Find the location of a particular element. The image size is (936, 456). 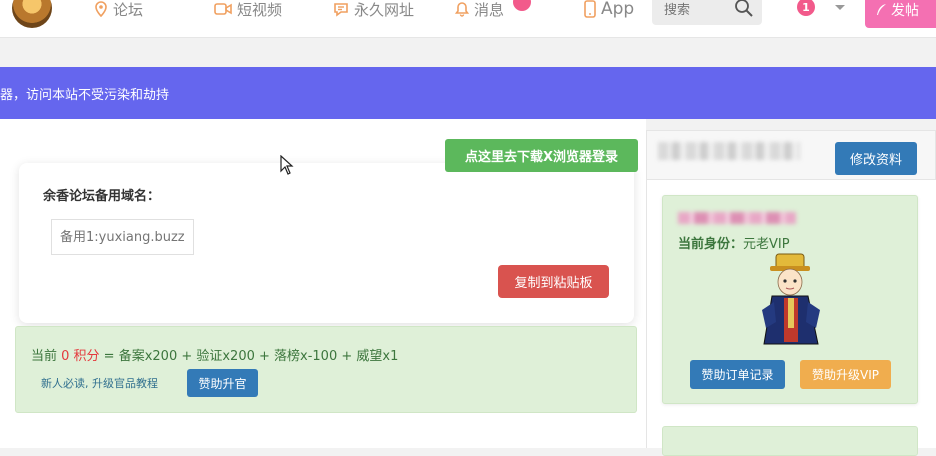

blurred-username is located at coordinates (729, 151).